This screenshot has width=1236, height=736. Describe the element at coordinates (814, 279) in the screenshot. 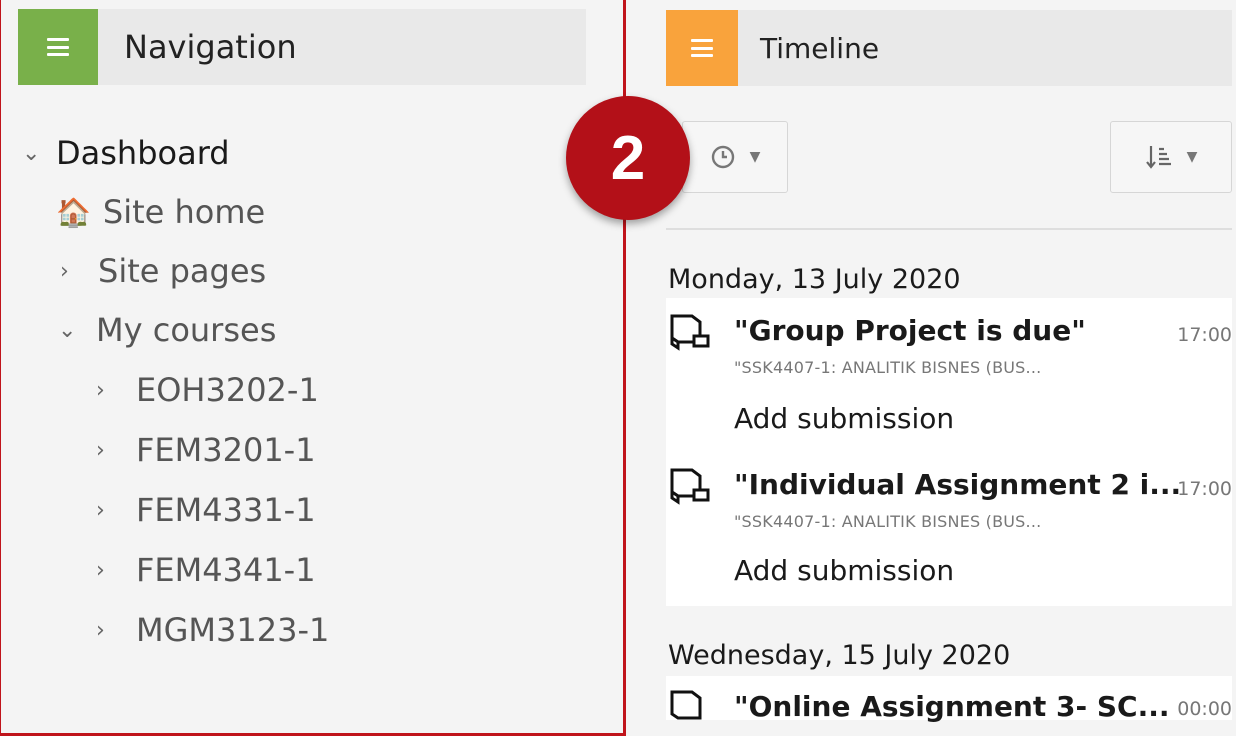

I see `timeline-day-heading: Monday, 13 July 2020` at that location.